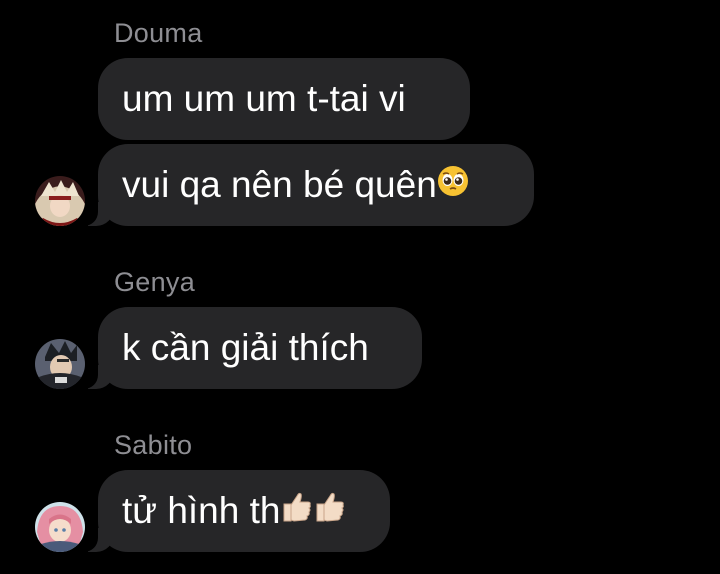 This screenshot has width=720, height=574. Describe the element at coordinates (453, 185) in the screenshot. I see `pleading-face-icon` at that location.